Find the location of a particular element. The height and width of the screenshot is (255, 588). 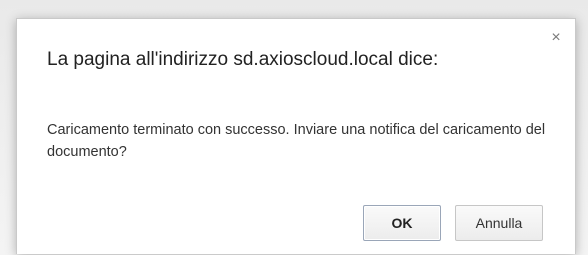

ok-button: OK is located at coordinates (402, 223).